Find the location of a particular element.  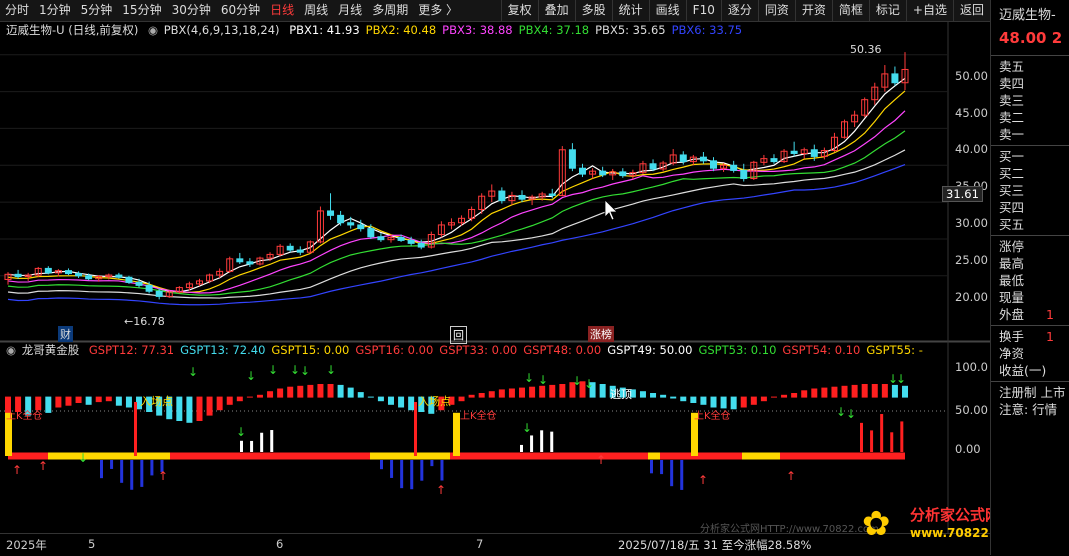

quote-row: 买一 is located at coordinates (1012, 156).